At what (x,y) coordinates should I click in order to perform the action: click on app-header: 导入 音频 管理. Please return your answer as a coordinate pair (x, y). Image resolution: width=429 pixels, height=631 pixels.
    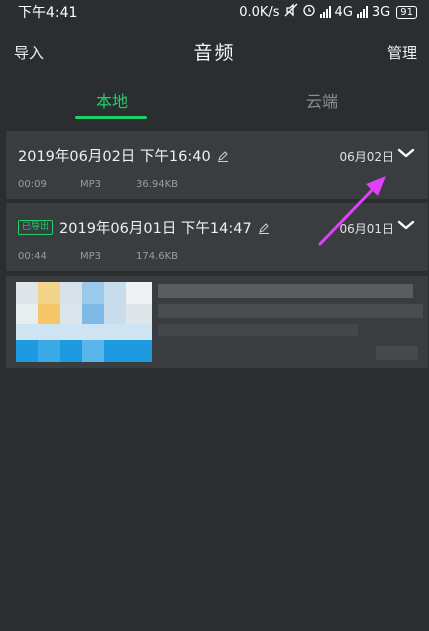
    Looking at the image, I should click on (214, 51).